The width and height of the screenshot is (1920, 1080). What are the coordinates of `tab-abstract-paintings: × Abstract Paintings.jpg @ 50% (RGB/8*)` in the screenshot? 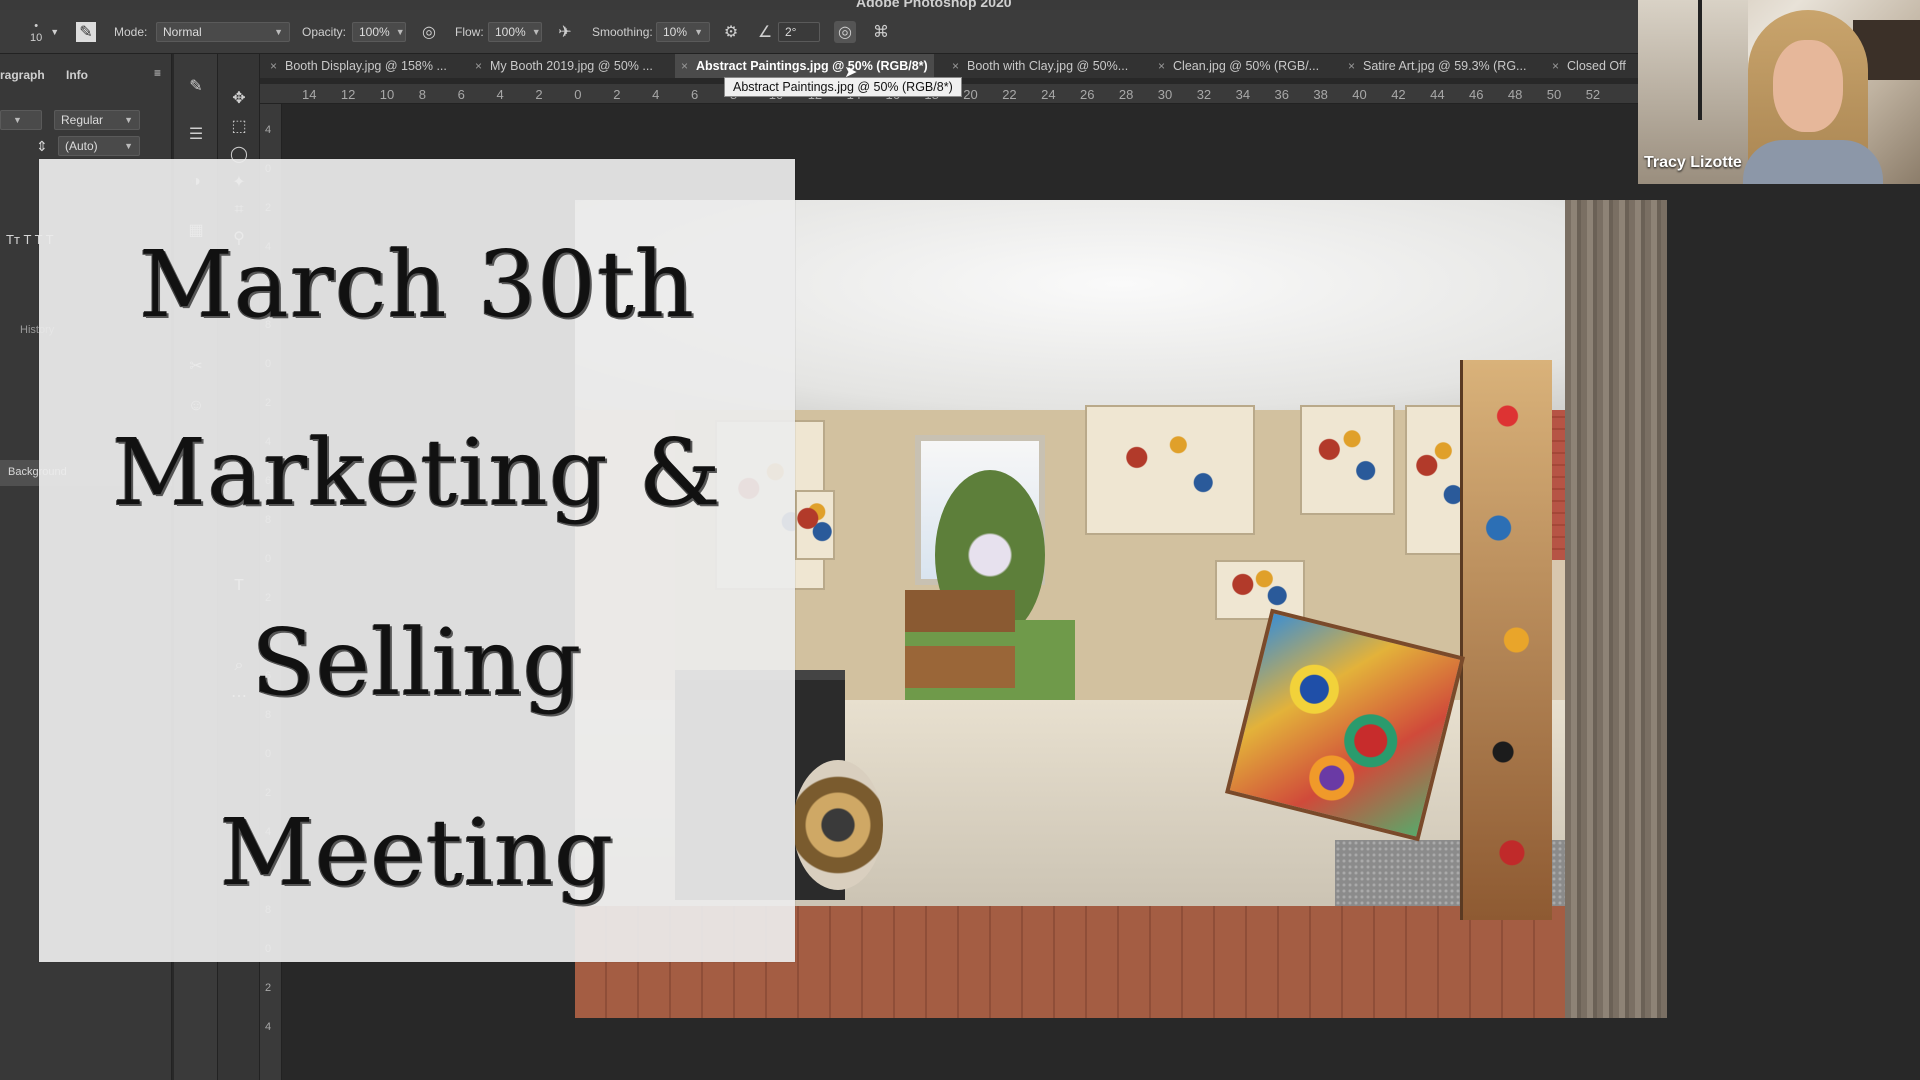 It's located at (804, 66).